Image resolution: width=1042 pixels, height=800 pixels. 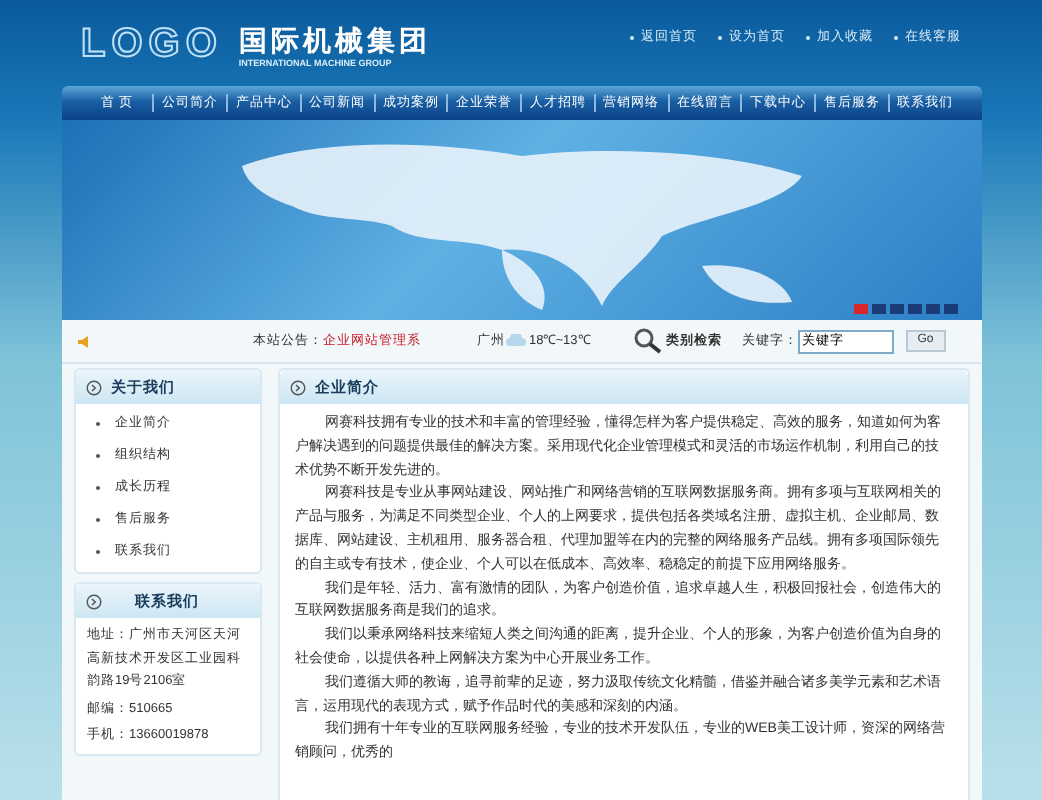 I want to click on logo: LOGO, so click(x=152, y=44).